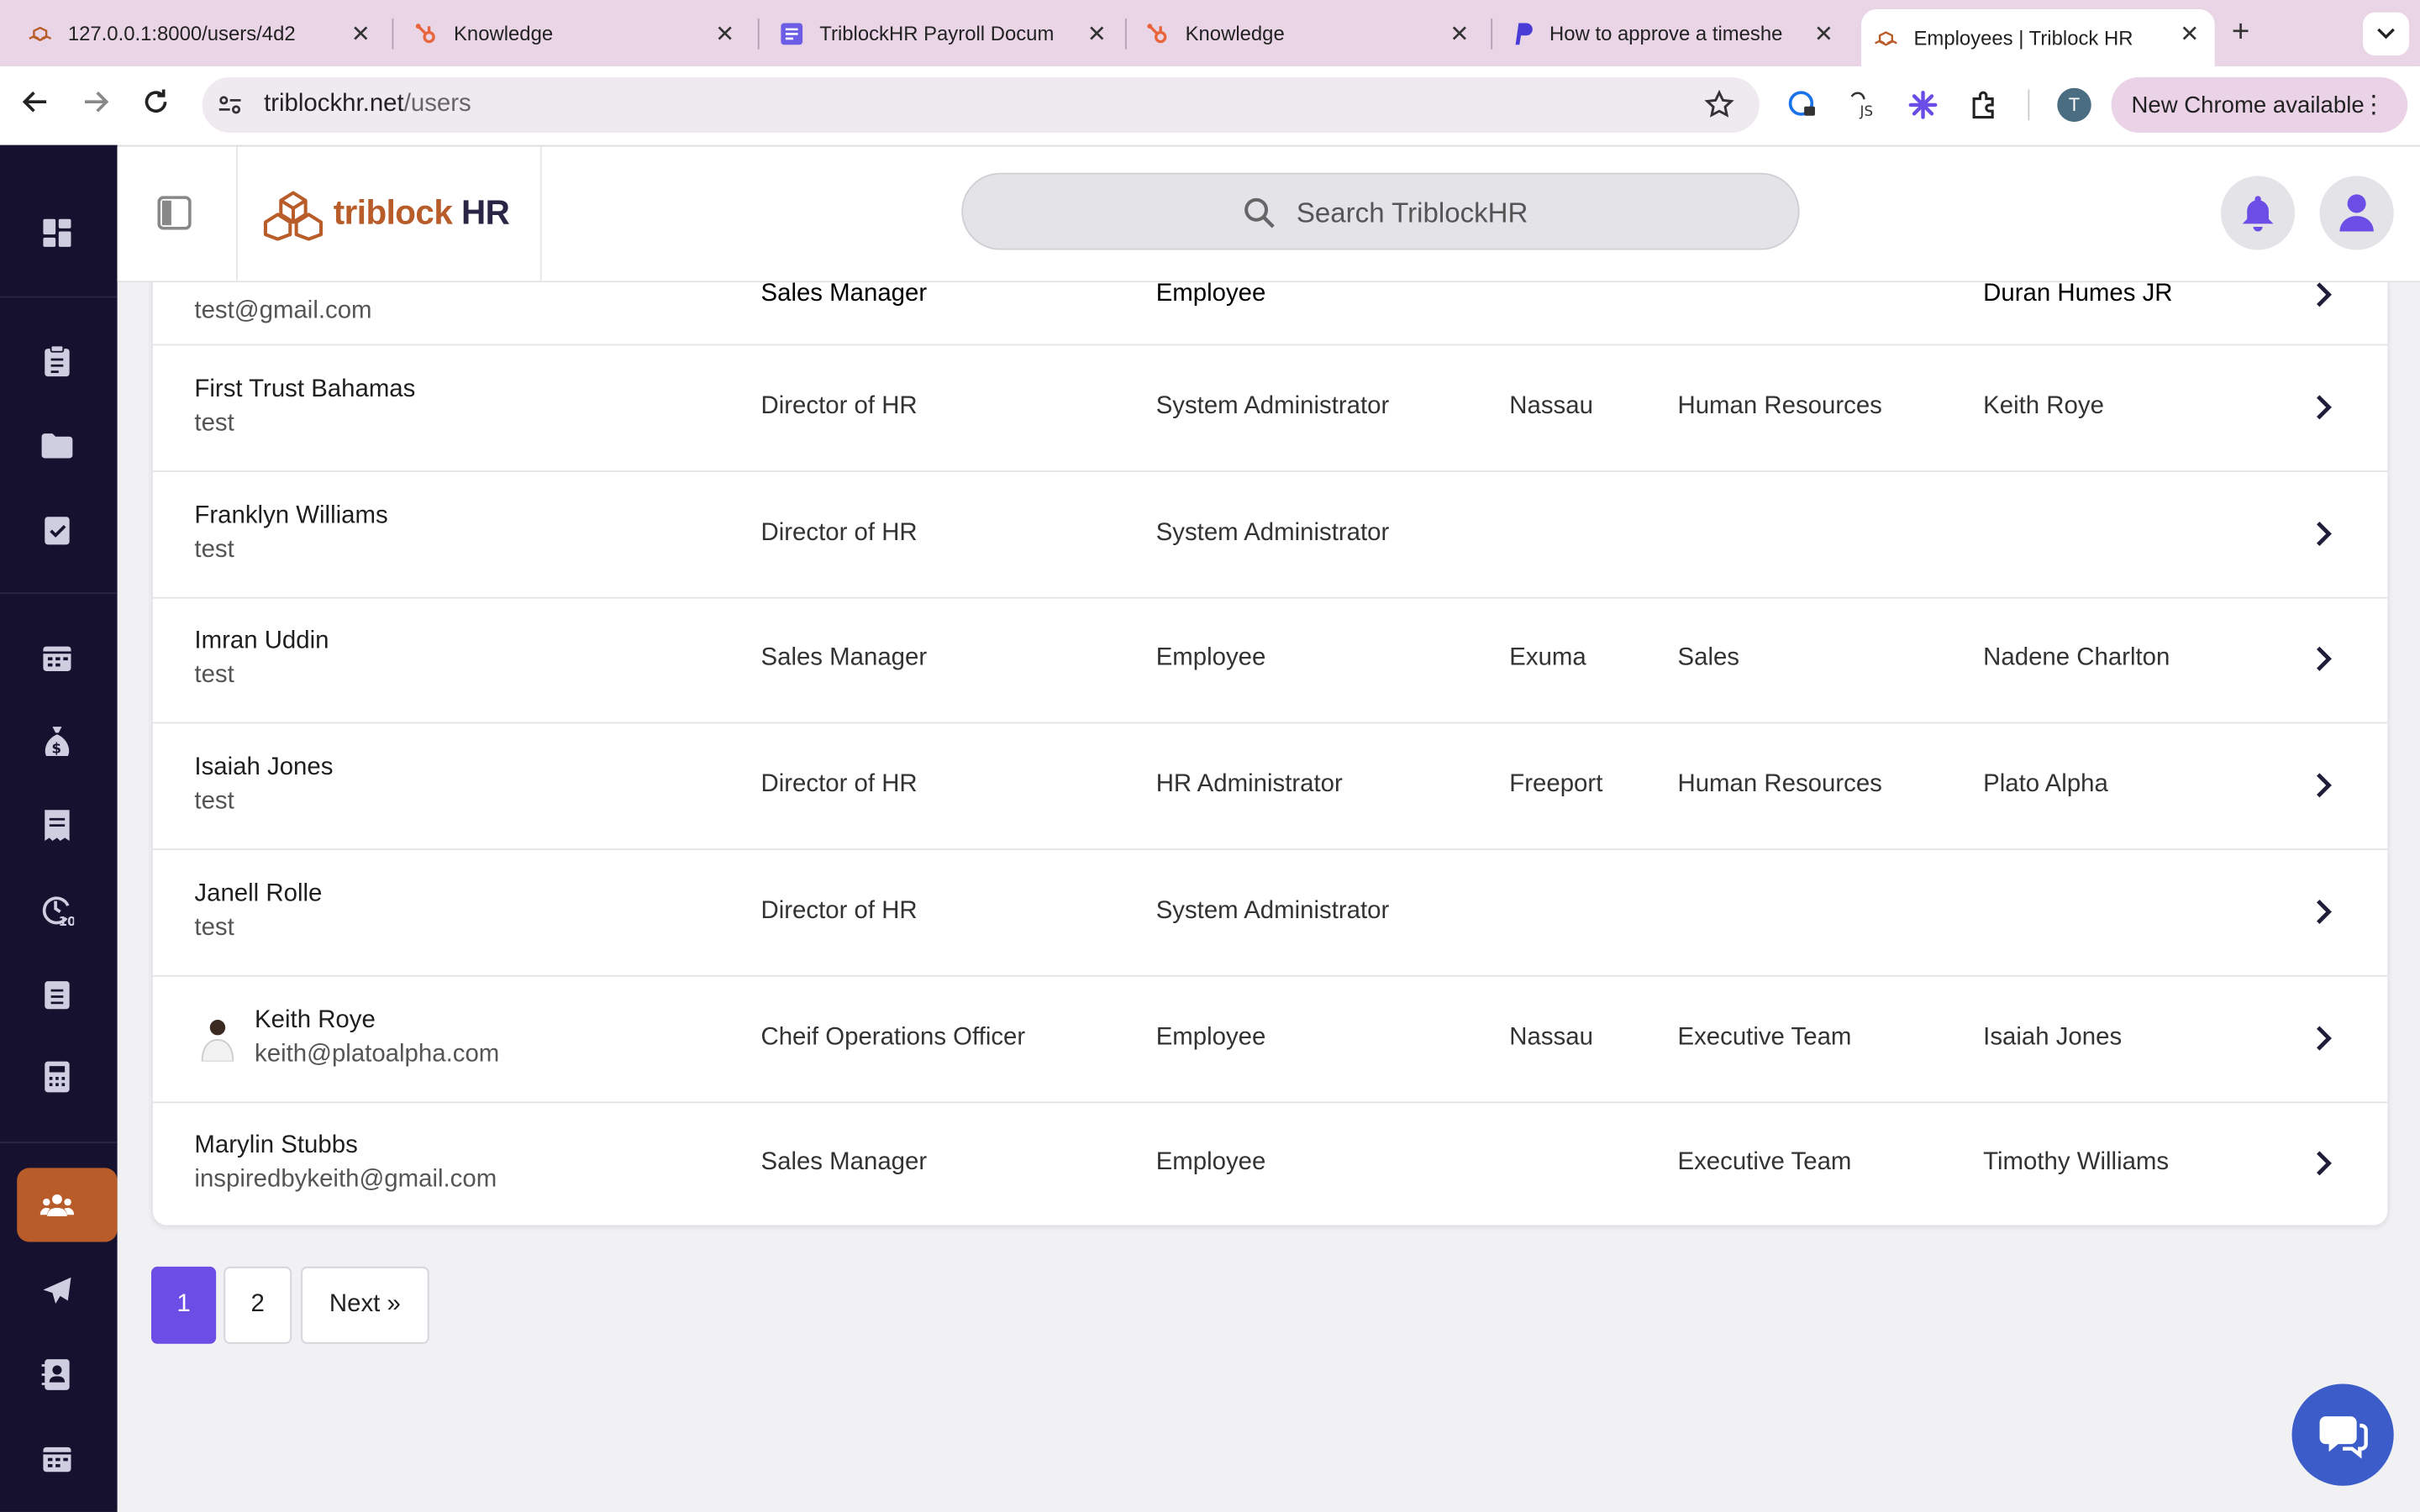 The width and height of the screenshot is (2420, 1512). Describe the element at coordinates (57, 529) in the screenshot. I see `clipboard-check-icon` at that location.